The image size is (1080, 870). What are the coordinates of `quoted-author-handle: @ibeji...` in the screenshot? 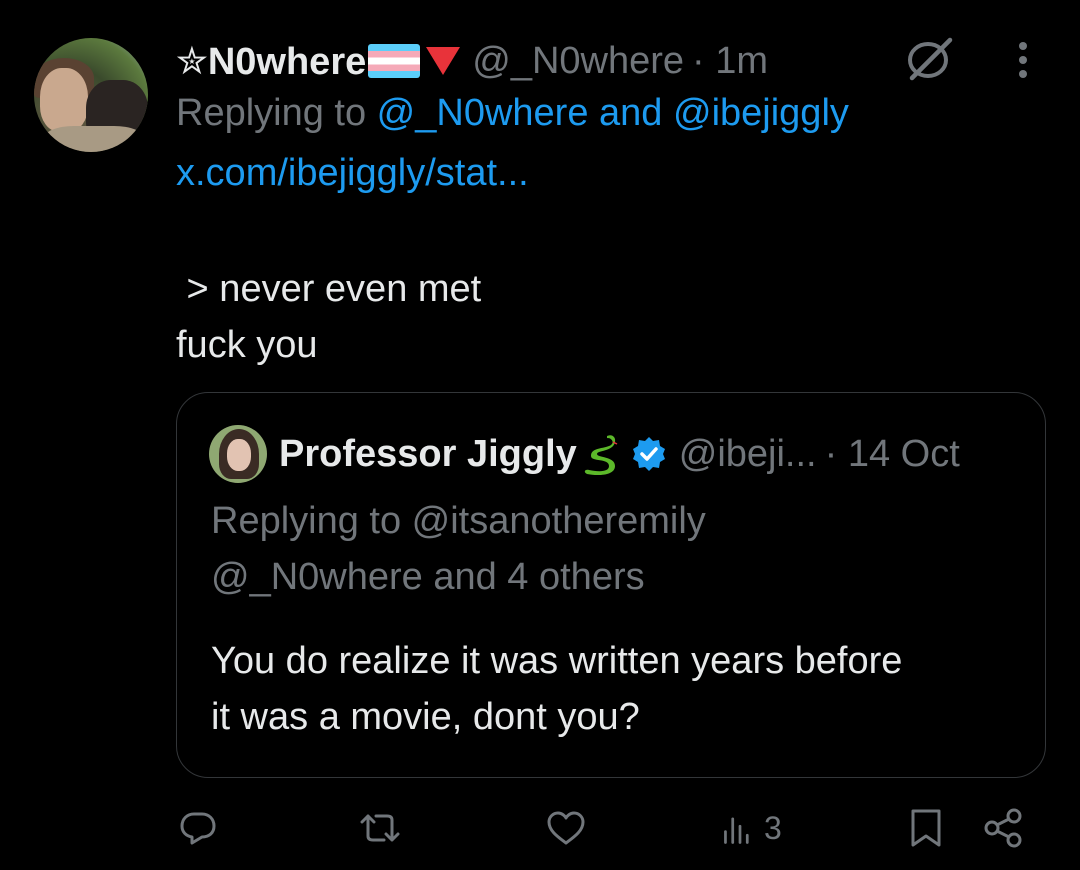 It's located at (747, 453).